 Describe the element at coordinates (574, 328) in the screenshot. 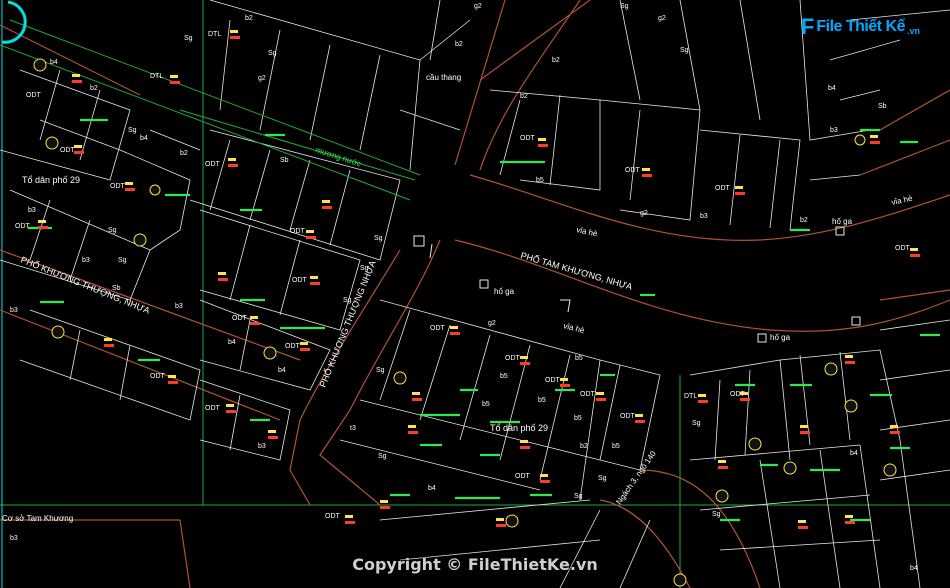

I see `place-label-via-he-3: vỉa hè` at that location.